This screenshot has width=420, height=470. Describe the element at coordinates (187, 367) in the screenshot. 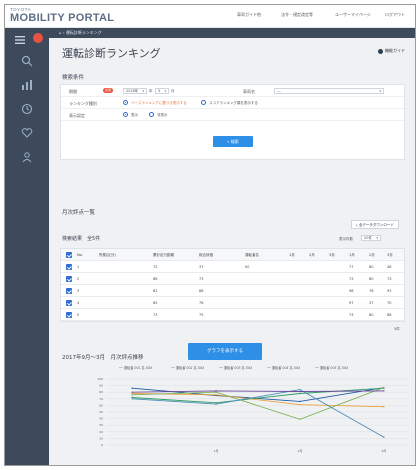

I see `legend-entry: ── 運転者 002 名 XXX` at that location.